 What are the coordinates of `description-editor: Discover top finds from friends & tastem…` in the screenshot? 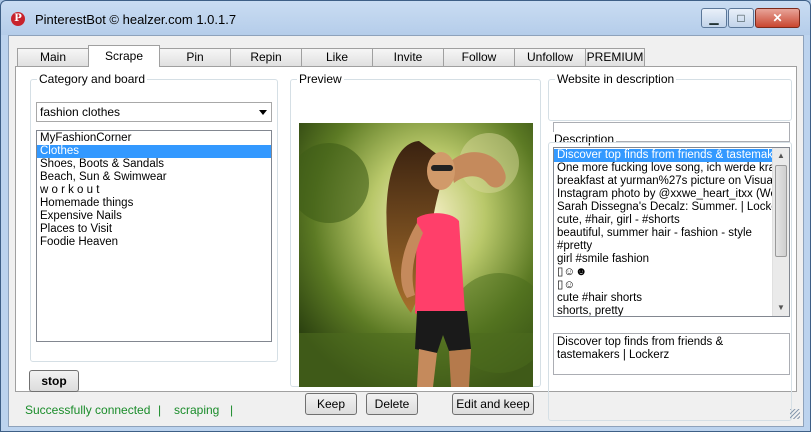 It's located at (671, 354).